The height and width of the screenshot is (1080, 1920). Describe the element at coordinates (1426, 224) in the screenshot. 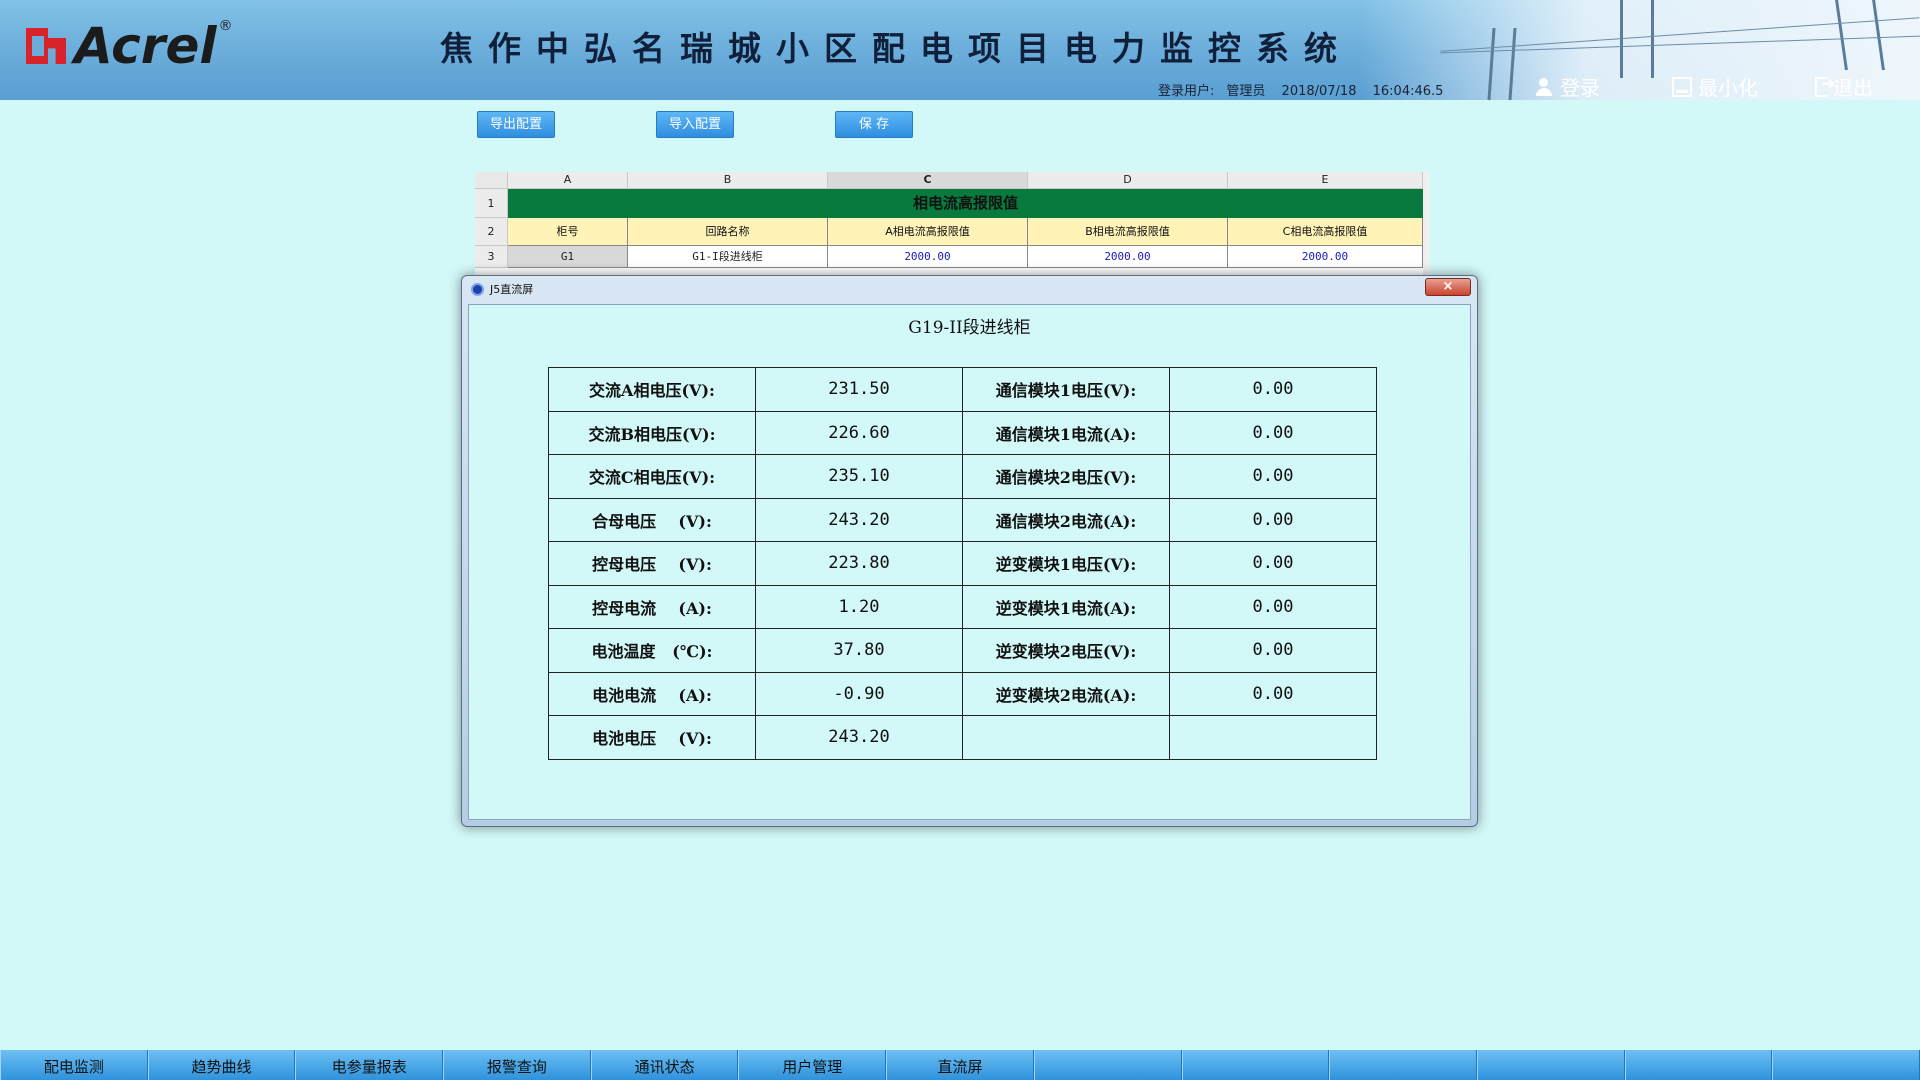

I see `sheet-scrollbar` at that location.